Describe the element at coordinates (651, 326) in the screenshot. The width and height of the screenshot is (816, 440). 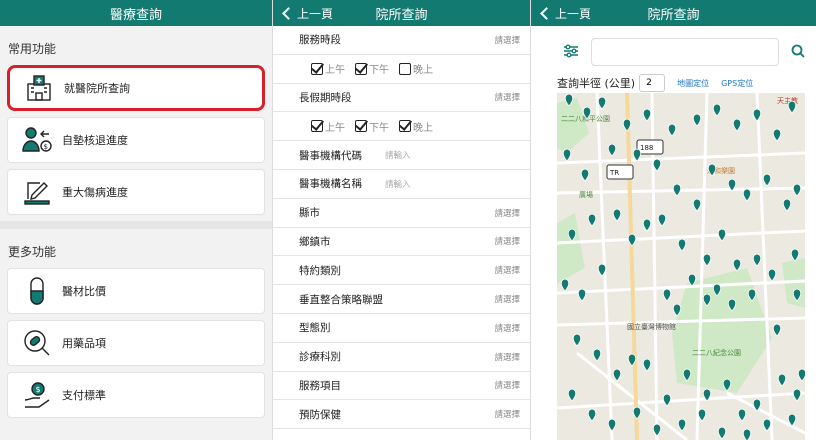
I see `map-label-museum: 國立臺灣博物館` at that location.